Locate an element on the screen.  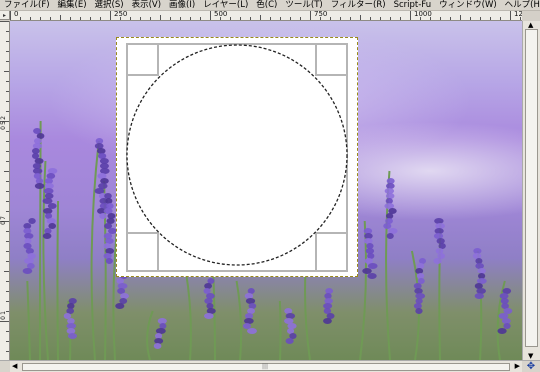
move-navigation-icon: ✥ is located at coordinates (531, 366).